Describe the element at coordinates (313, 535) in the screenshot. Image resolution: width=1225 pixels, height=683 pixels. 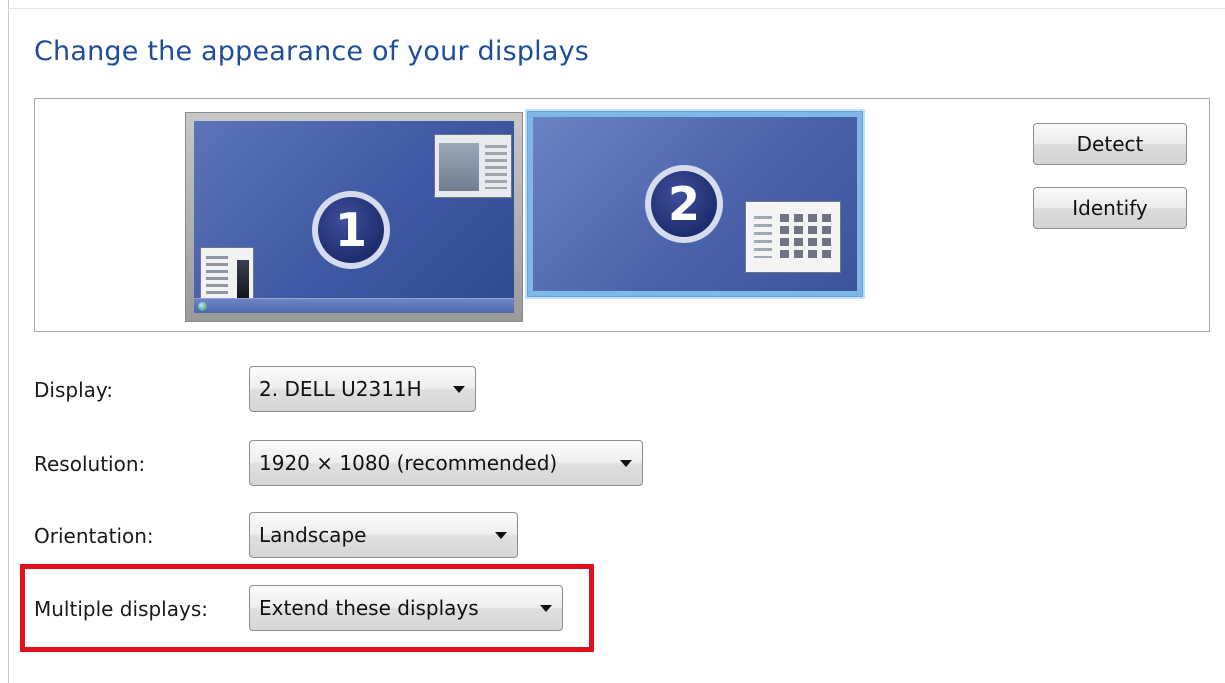
I see `orientation-dropdown-value: Landscape` at that location.